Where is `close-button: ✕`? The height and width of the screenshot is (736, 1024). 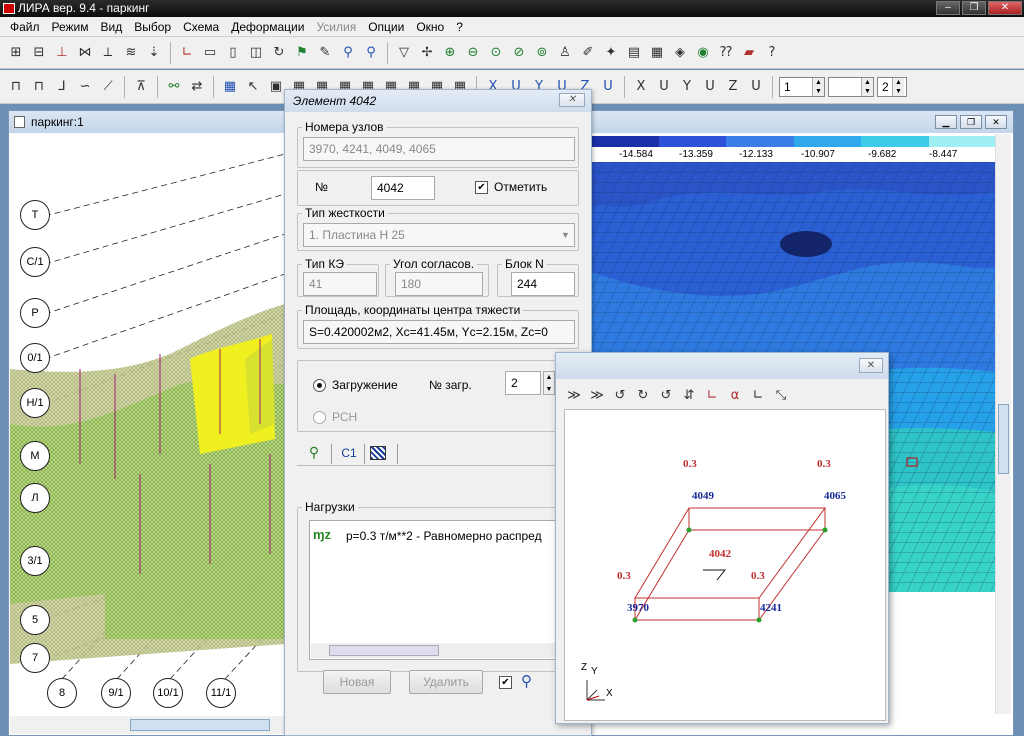
close-button: ✕ is located at coordinates (1005, 8).